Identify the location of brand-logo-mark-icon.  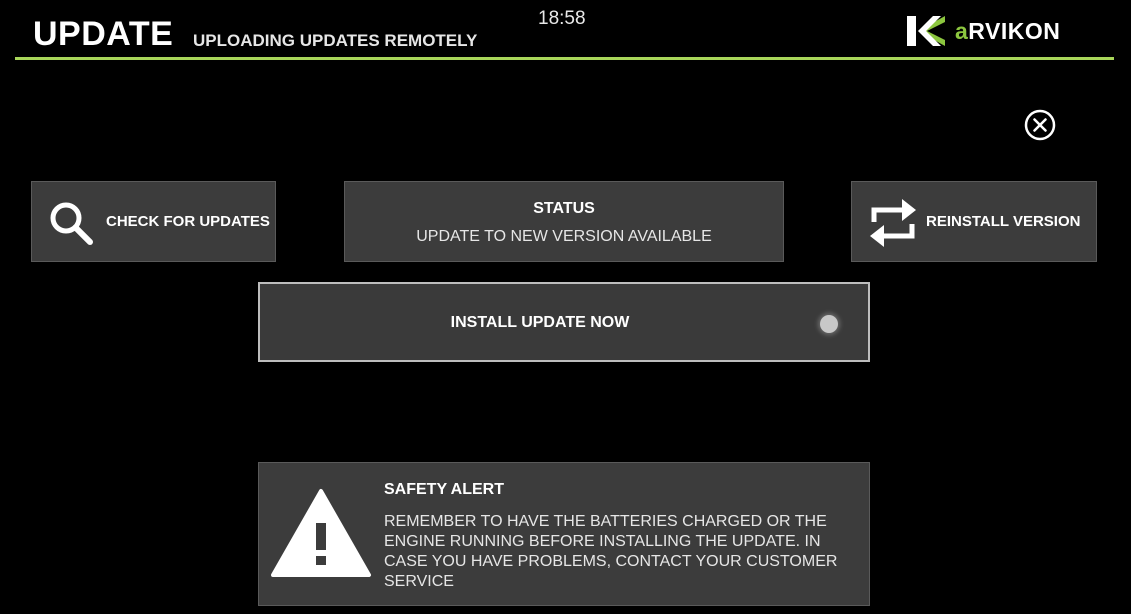
(926, 31).